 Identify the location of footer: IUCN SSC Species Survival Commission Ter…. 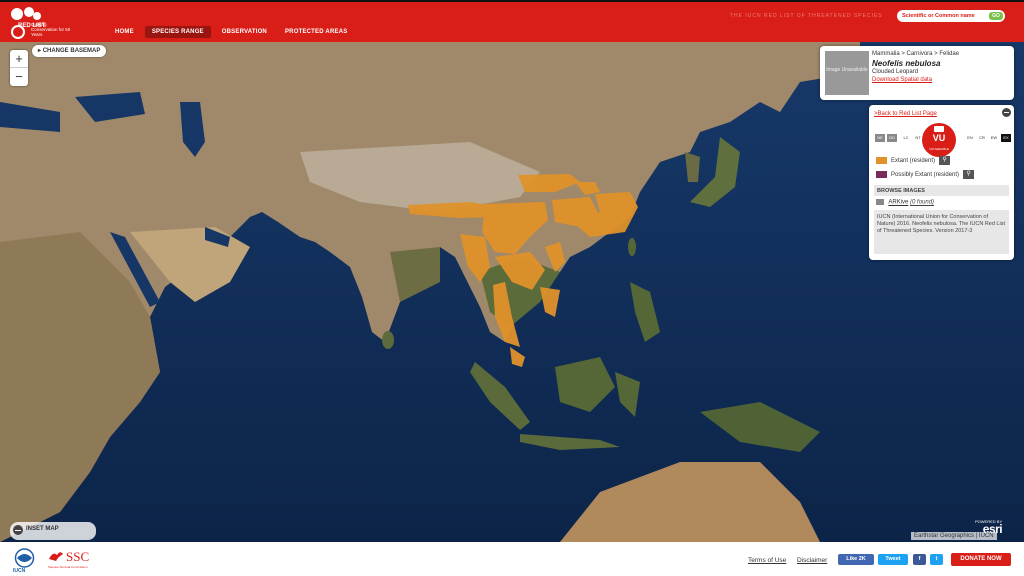
(512, 559).